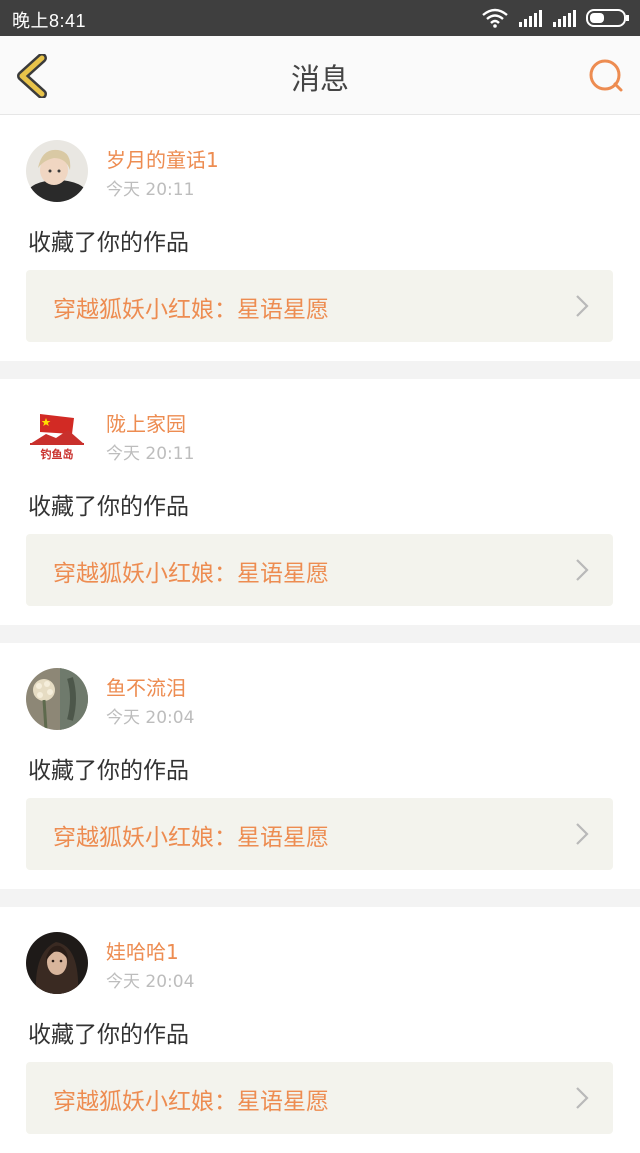  I want to click on avatar-logo-text: 钓鱼岛, so click(57, 454).